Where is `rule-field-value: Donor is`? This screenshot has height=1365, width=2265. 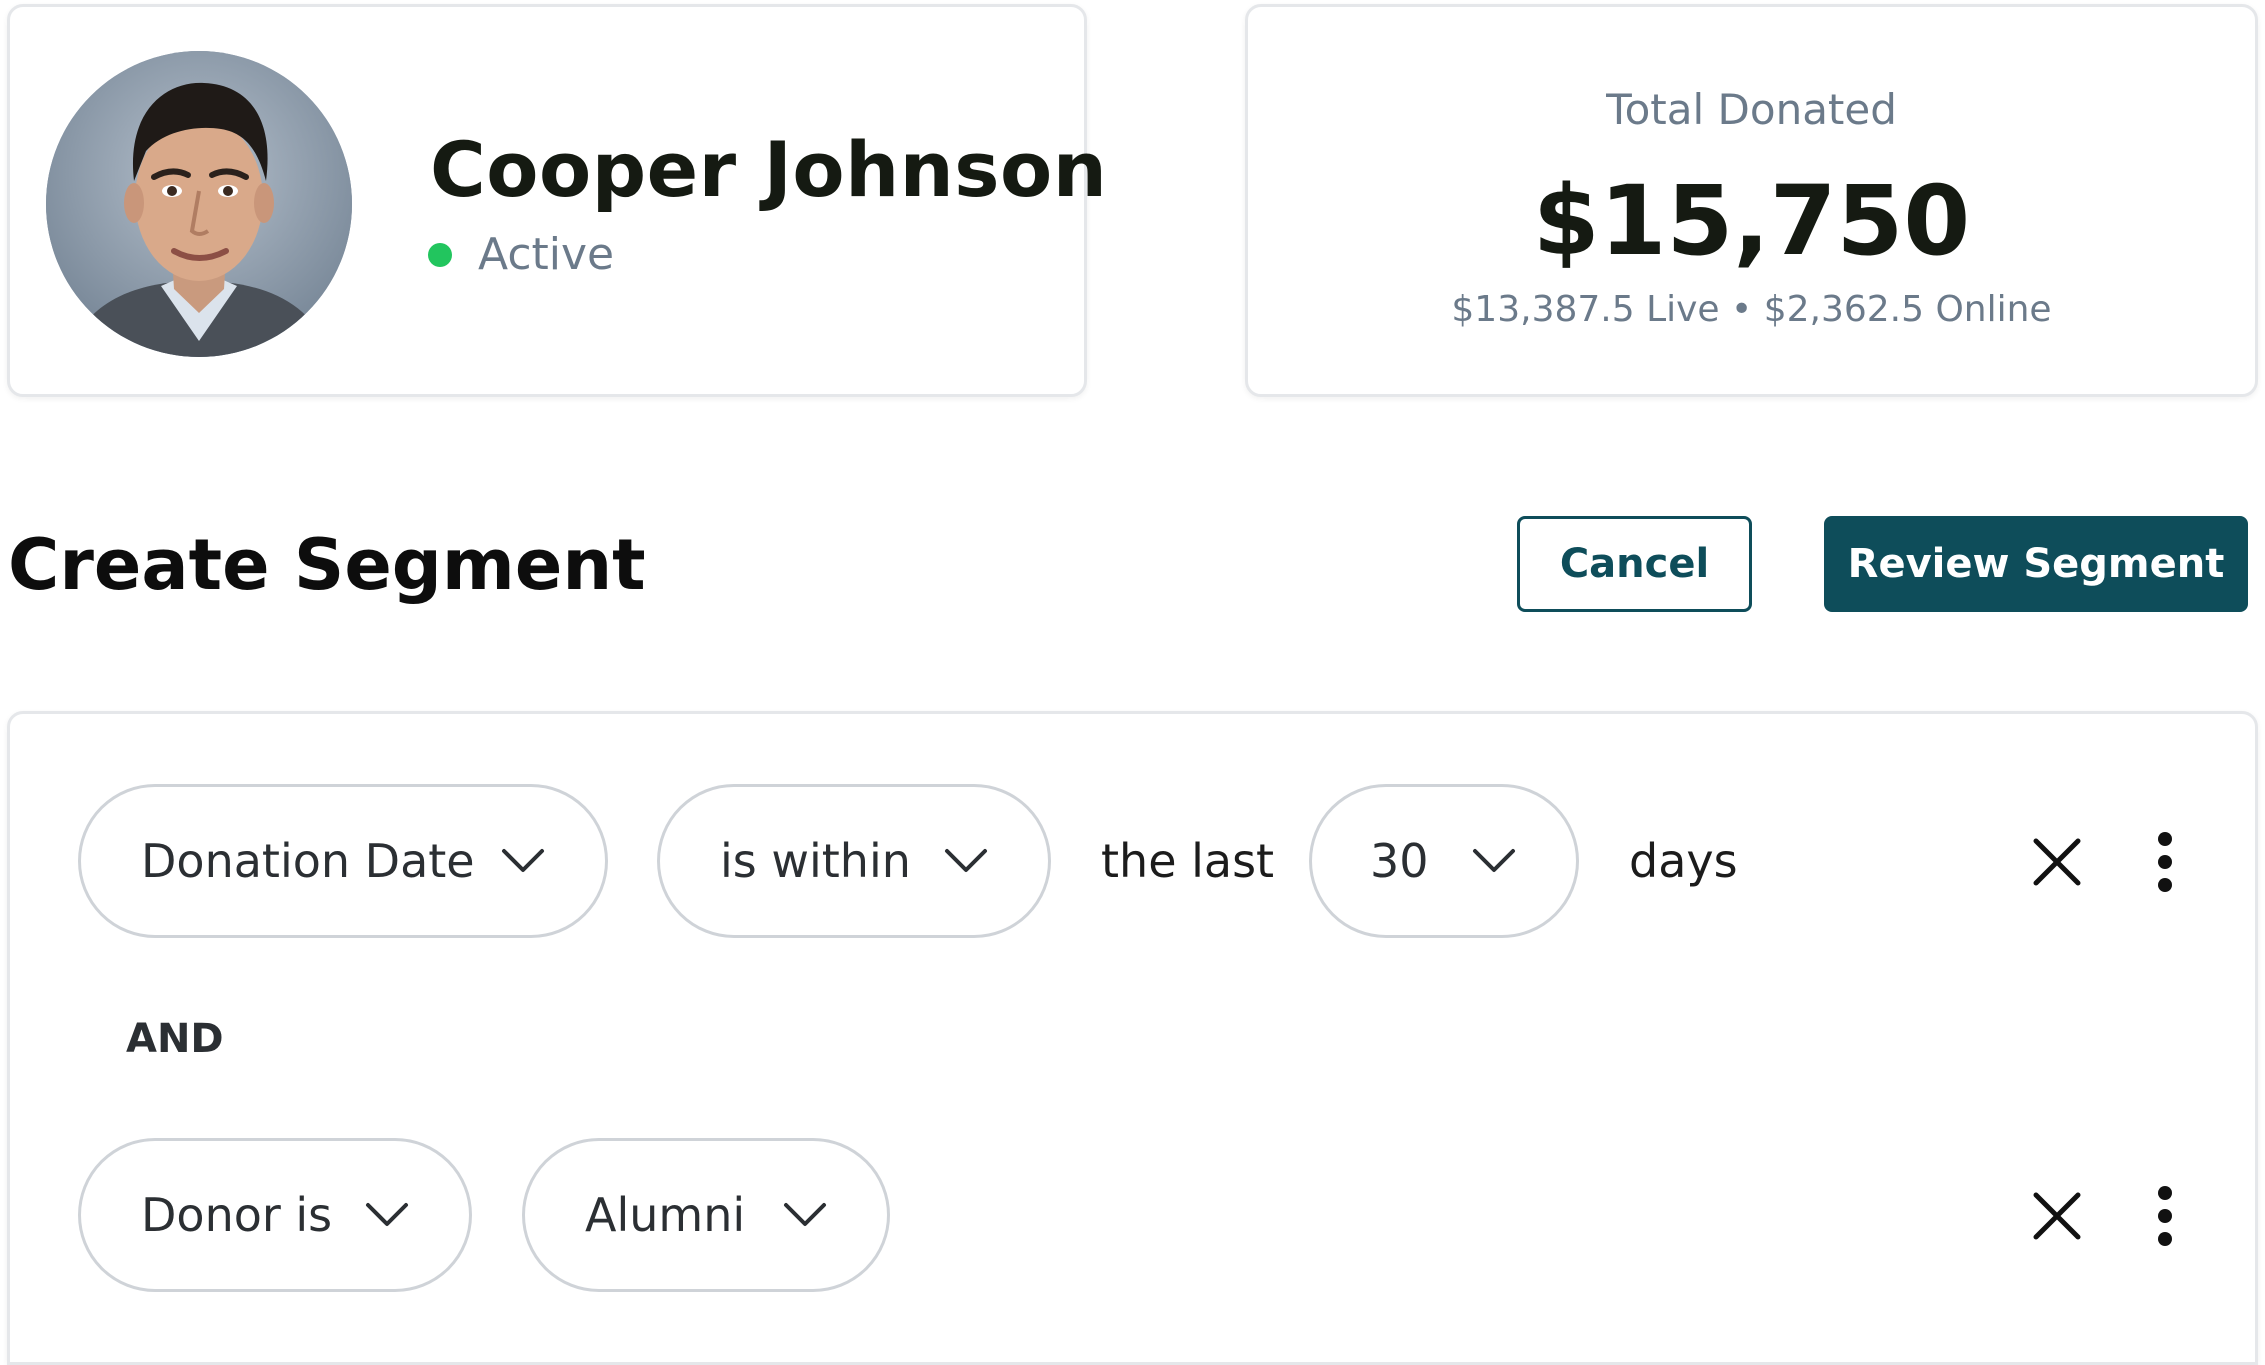
rule-field-value: Donor is is located at coordinates (237, 1215).